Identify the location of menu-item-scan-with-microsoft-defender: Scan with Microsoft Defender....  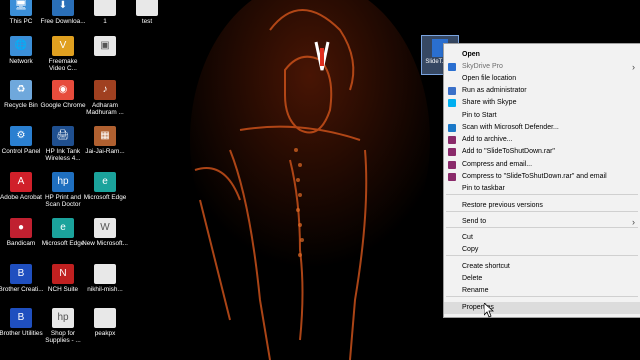
(542, 128).